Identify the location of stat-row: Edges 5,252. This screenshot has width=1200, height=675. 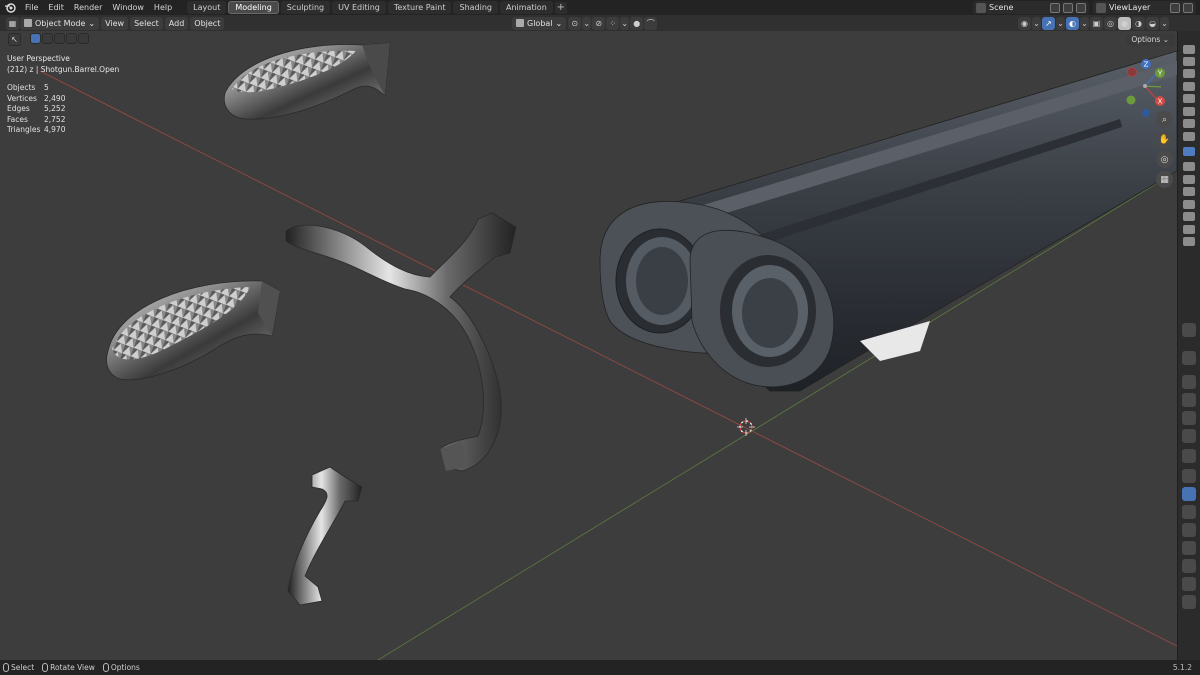
(36, 108).